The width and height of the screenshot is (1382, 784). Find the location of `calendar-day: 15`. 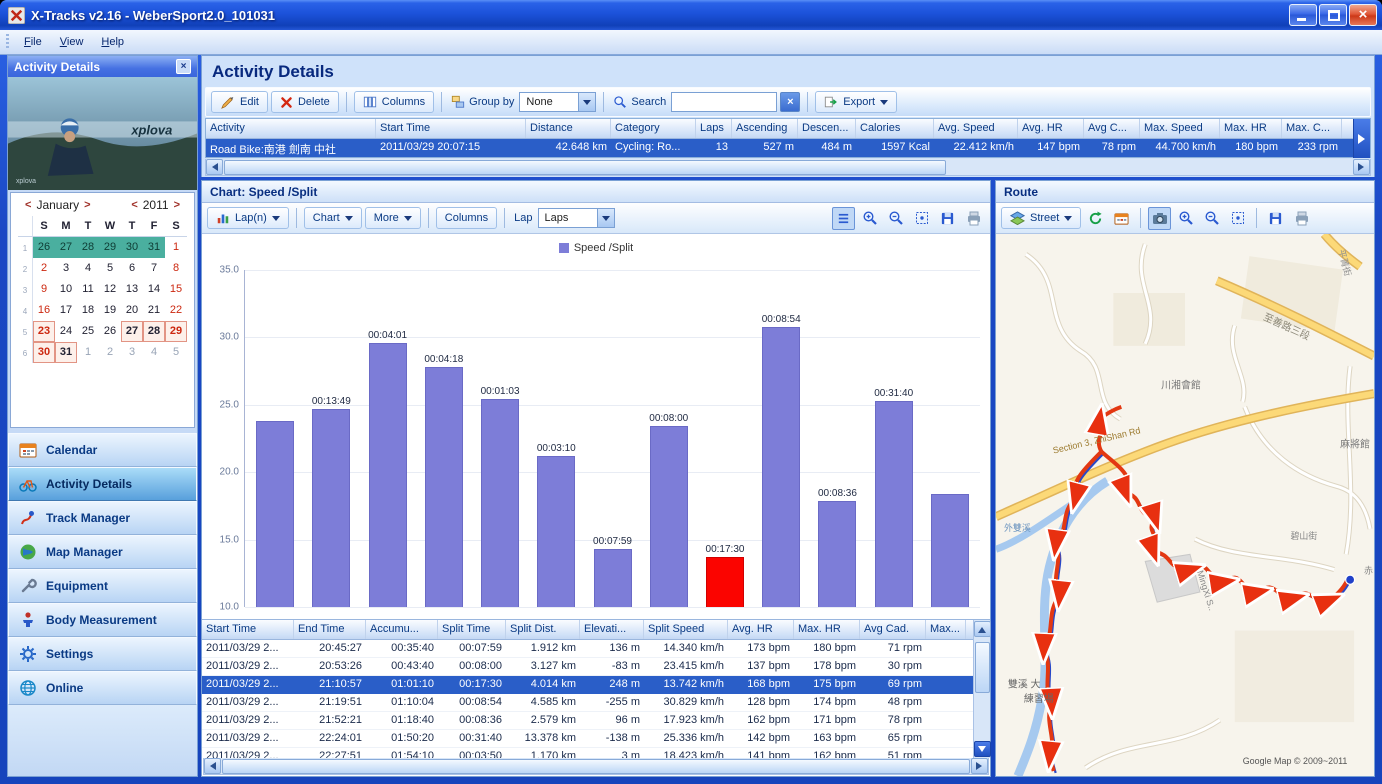

calendar-day: 15 is located at coordinates (176, 289).